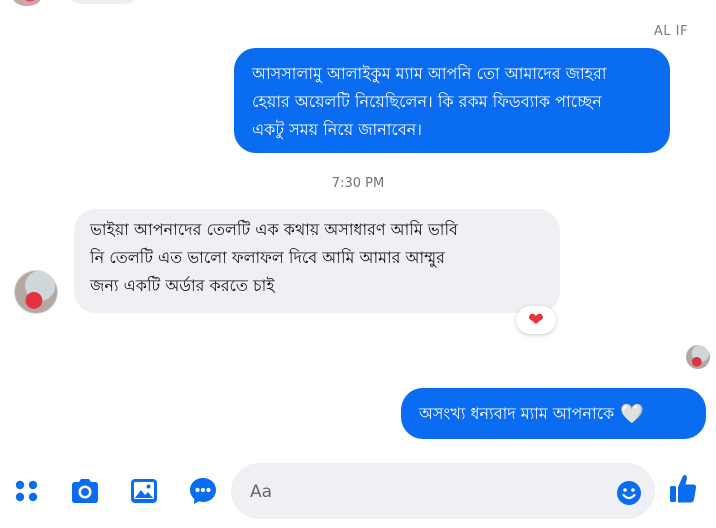  What do you see at coordinates (144, 491) in the screenshot?
I see `gallery-icon` at bounding box center [144, 491].